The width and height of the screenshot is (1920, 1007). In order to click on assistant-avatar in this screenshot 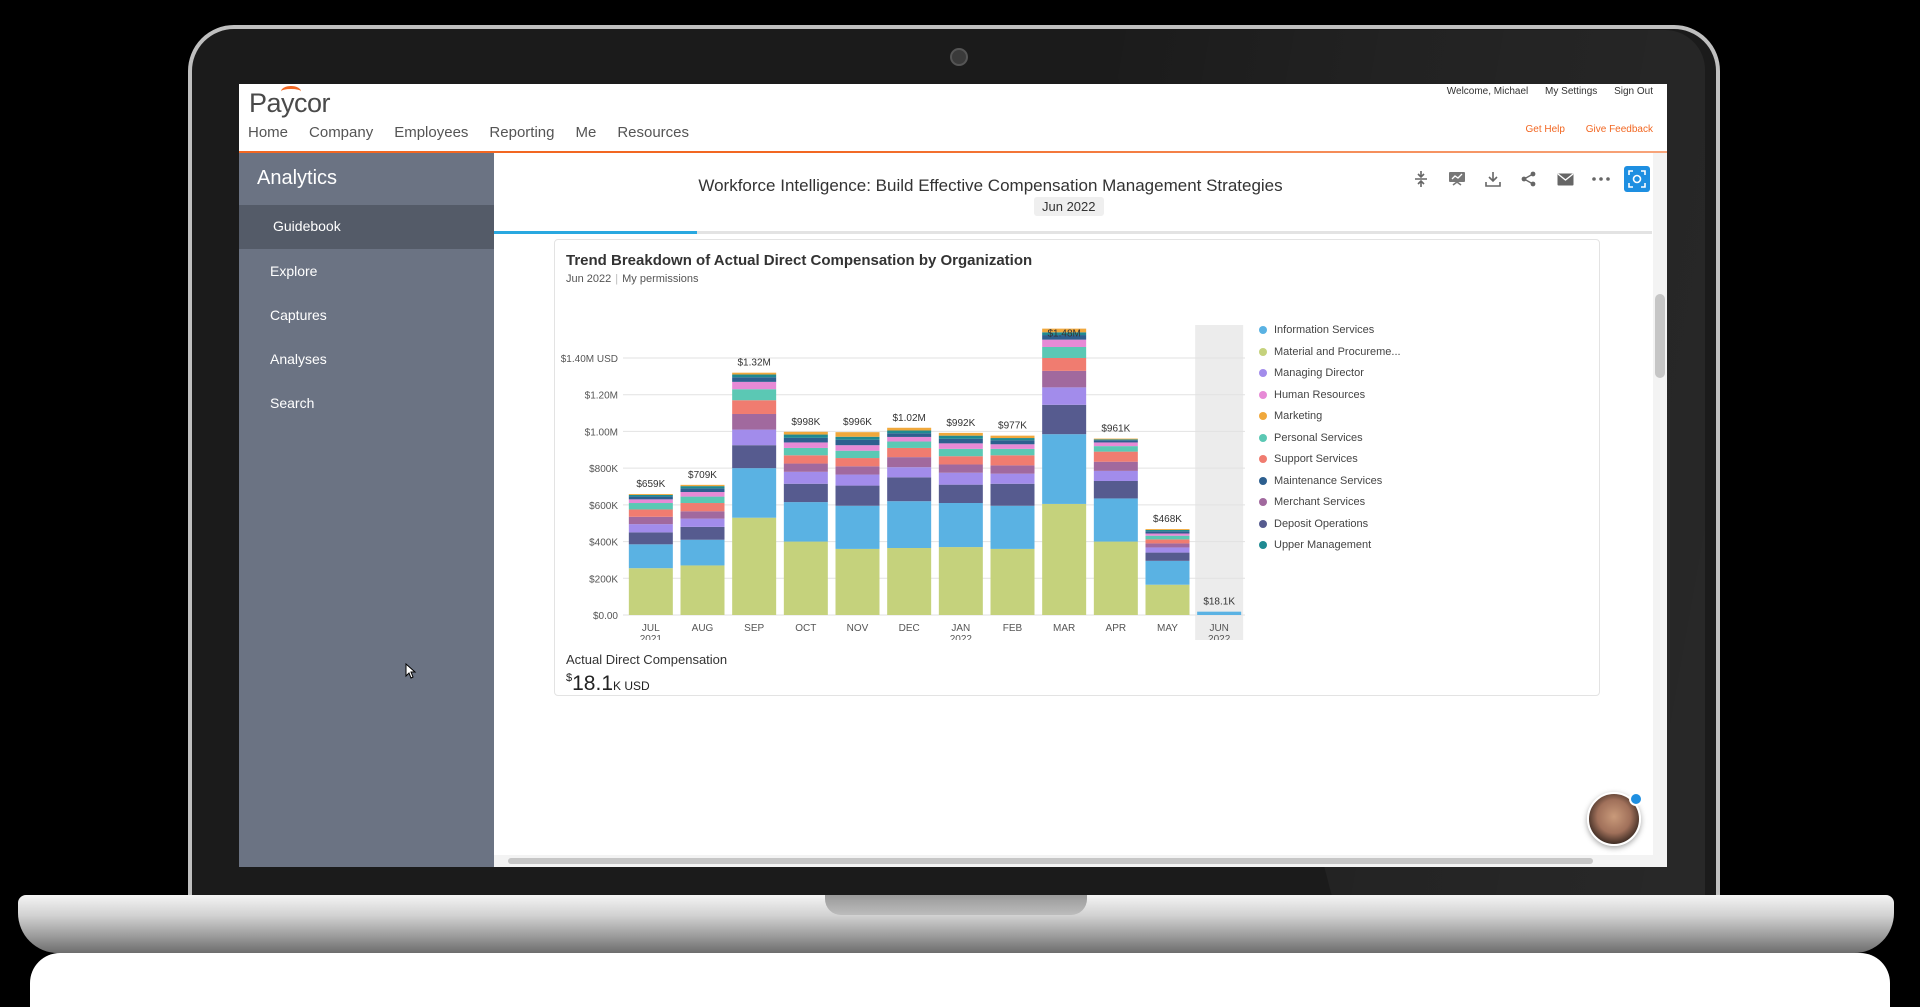, I will do `click(1615, 819)`.